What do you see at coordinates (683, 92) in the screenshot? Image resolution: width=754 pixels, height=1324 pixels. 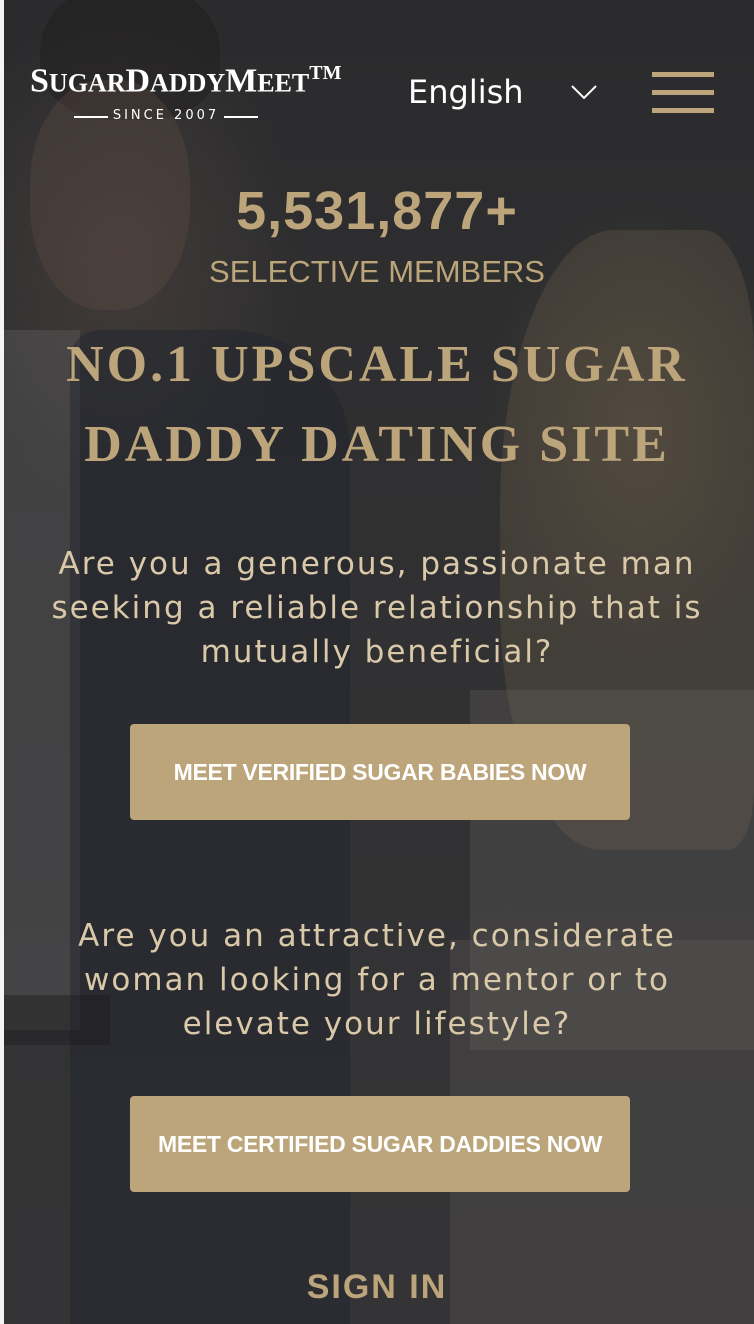 I see `hamburger-menu-icon` at bounding box center [683, 92].